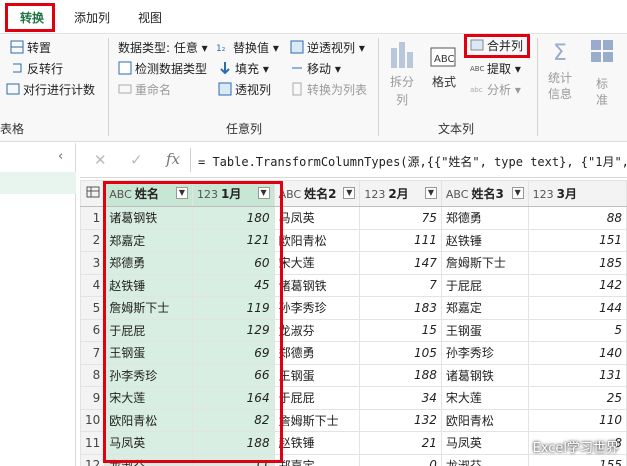  I want to click on table-cell-number: 183, so click(400, 308).